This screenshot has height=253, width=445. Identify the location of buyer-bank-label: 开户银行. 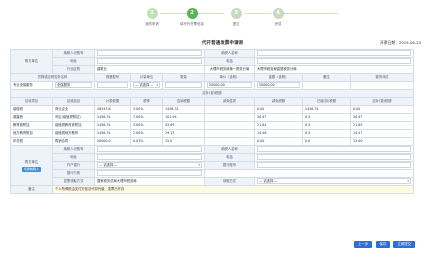
(73, 165).